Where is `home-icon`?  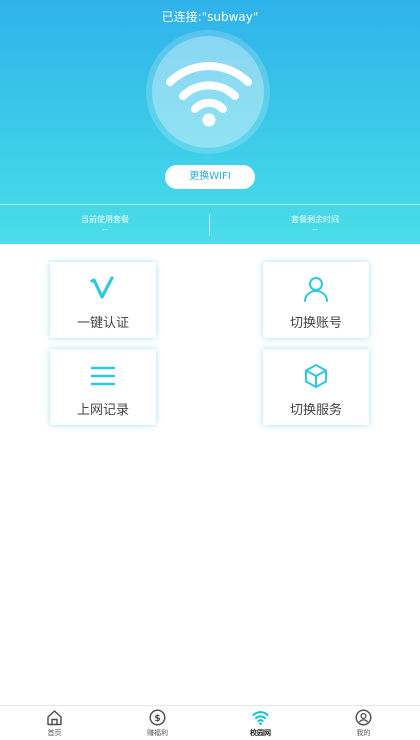
home-icon is located at coordinates (54, 718).